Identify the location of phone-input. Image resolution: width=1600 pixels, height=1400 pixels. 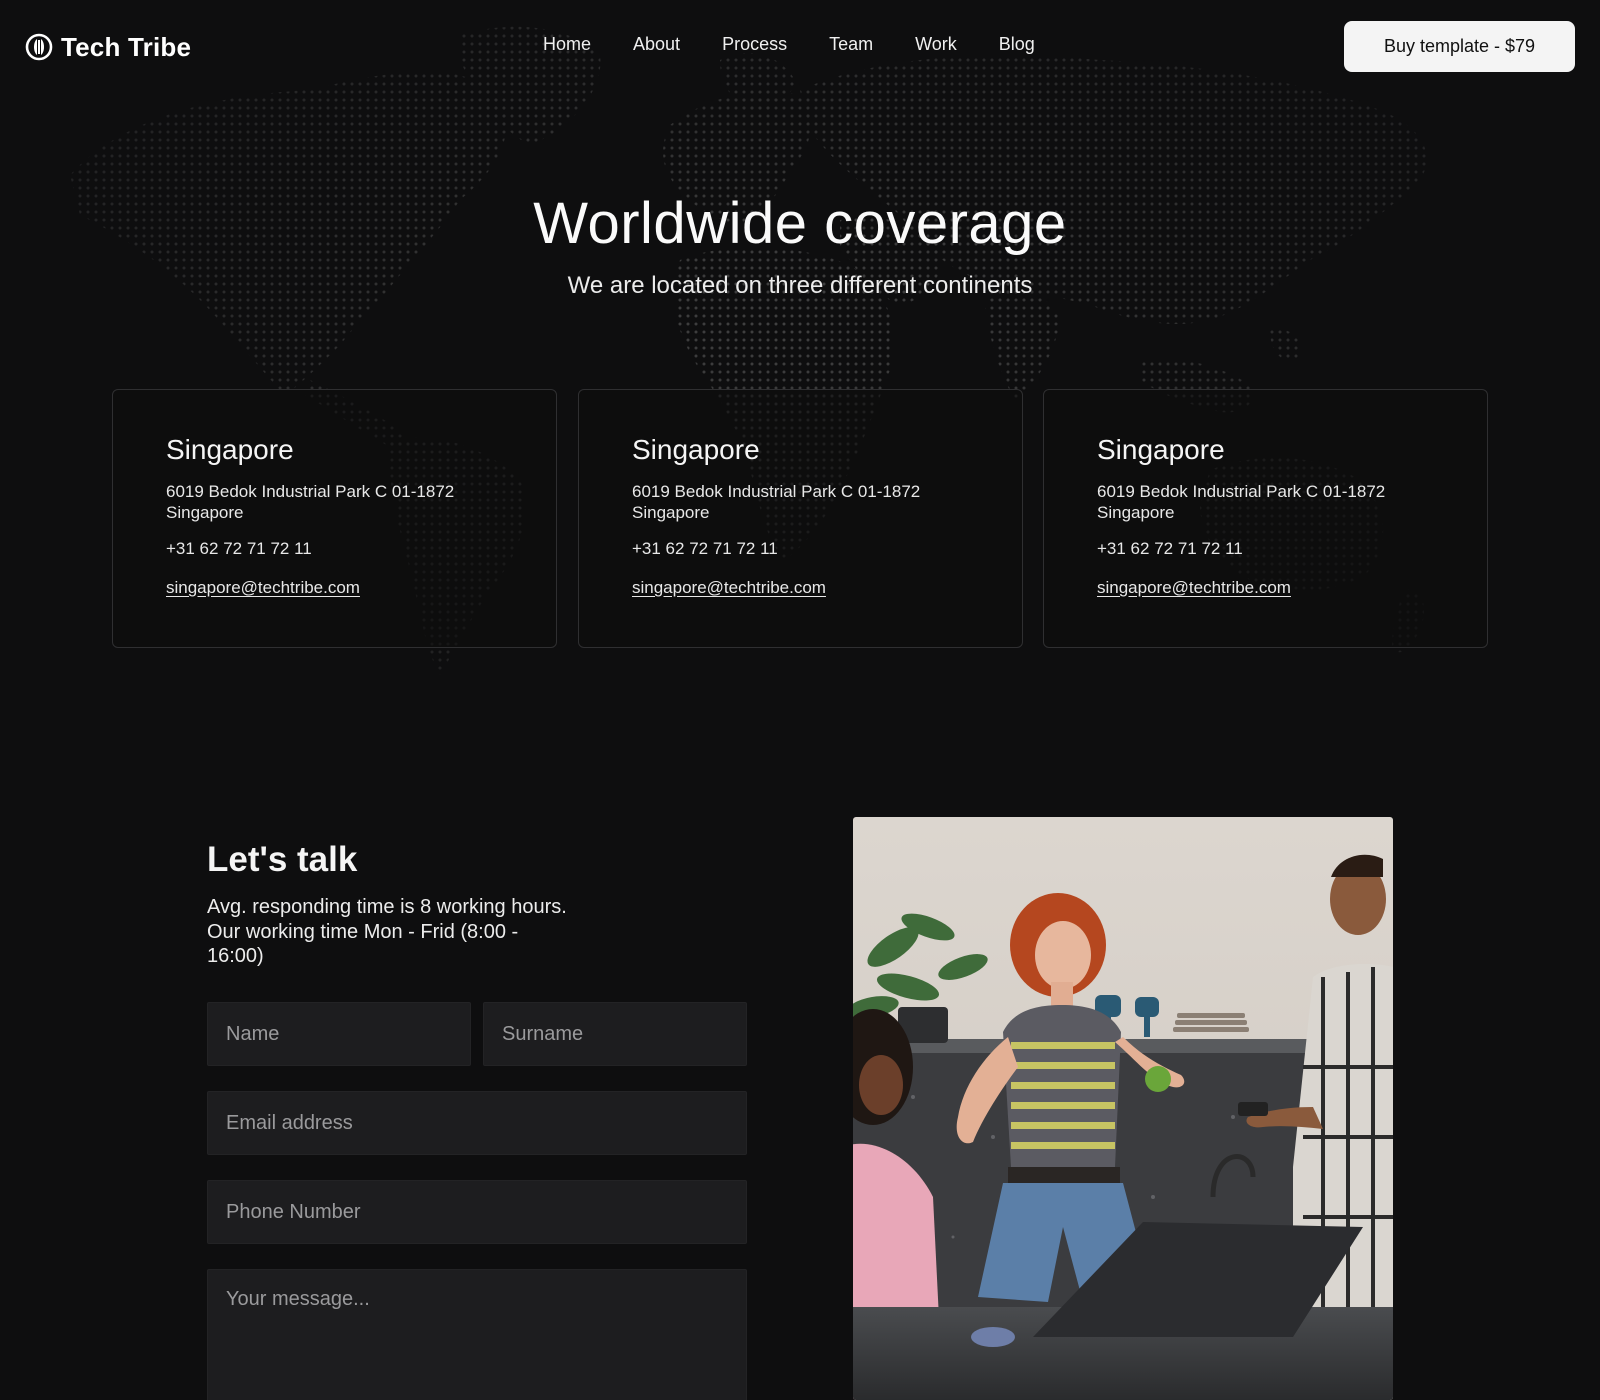
(477, 1212).